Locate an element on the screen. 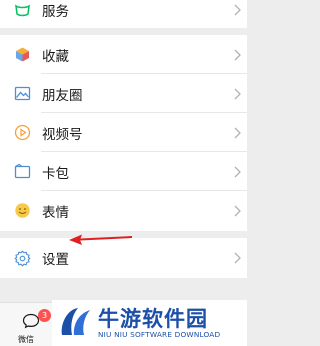 Image resolution: width=320 pixels, height=346 pixels. card-wallet-icon is located at coordinates (22, 171).